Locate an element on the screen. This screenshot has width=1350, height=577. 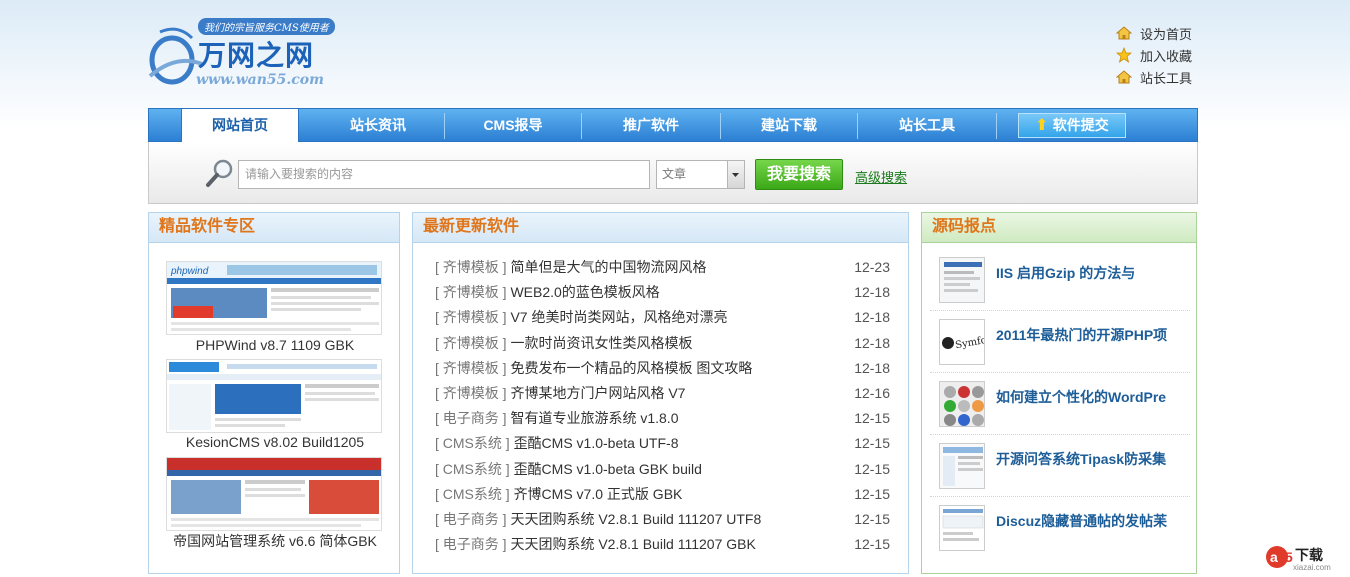
kesioncms-caption: KesionCMS v8.02 Build1205 is located at coordinates (275, 442).